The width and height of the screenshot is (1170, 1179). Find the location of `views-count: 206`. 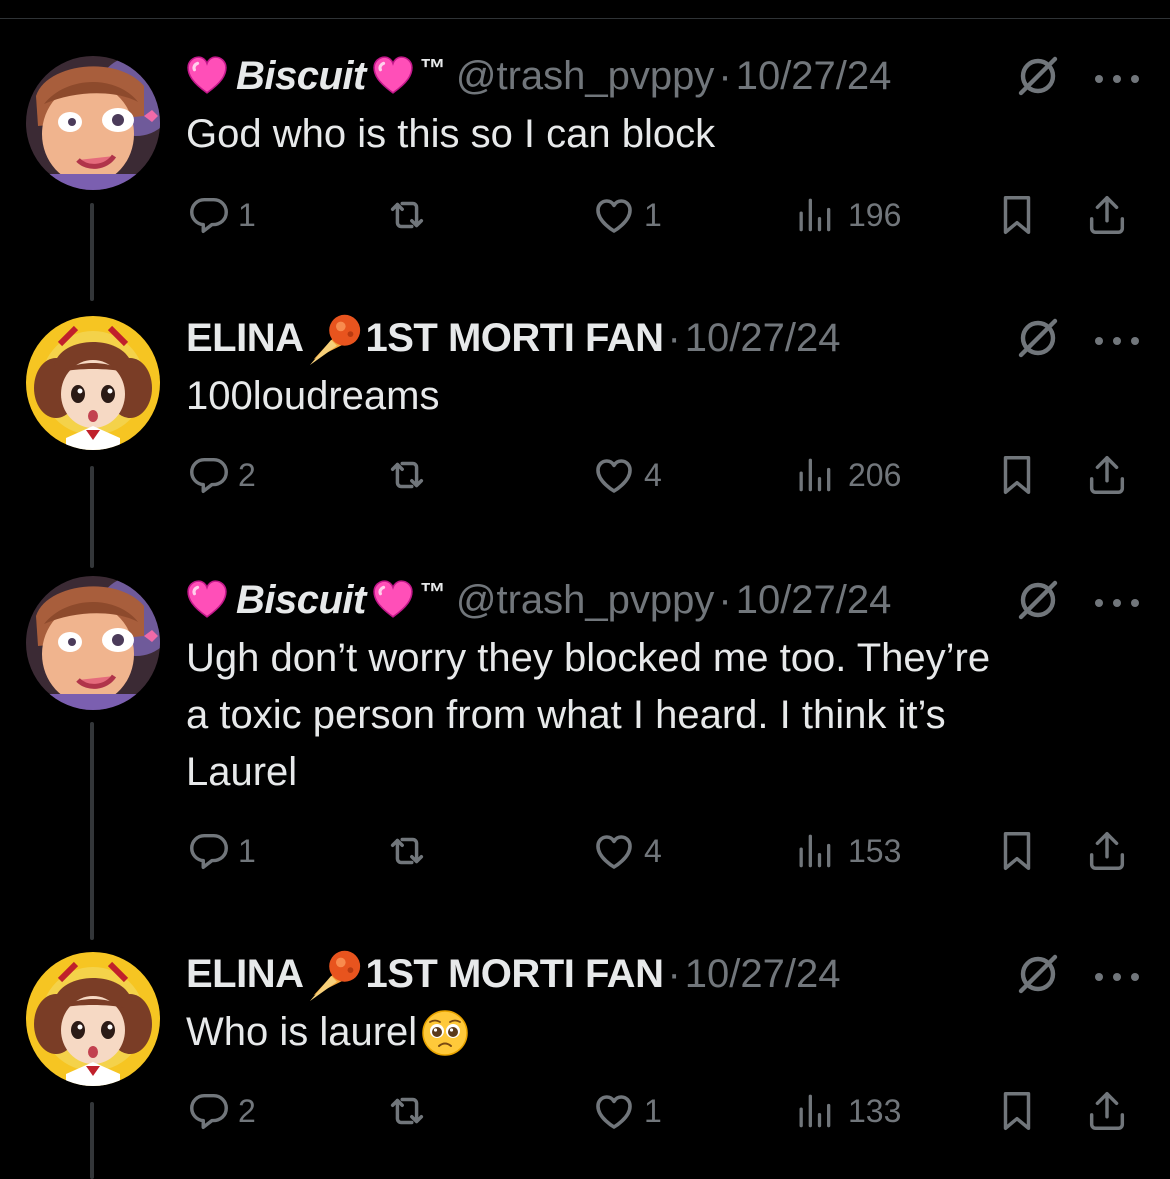

views-count: 206 is located at coordinates (875, 474).